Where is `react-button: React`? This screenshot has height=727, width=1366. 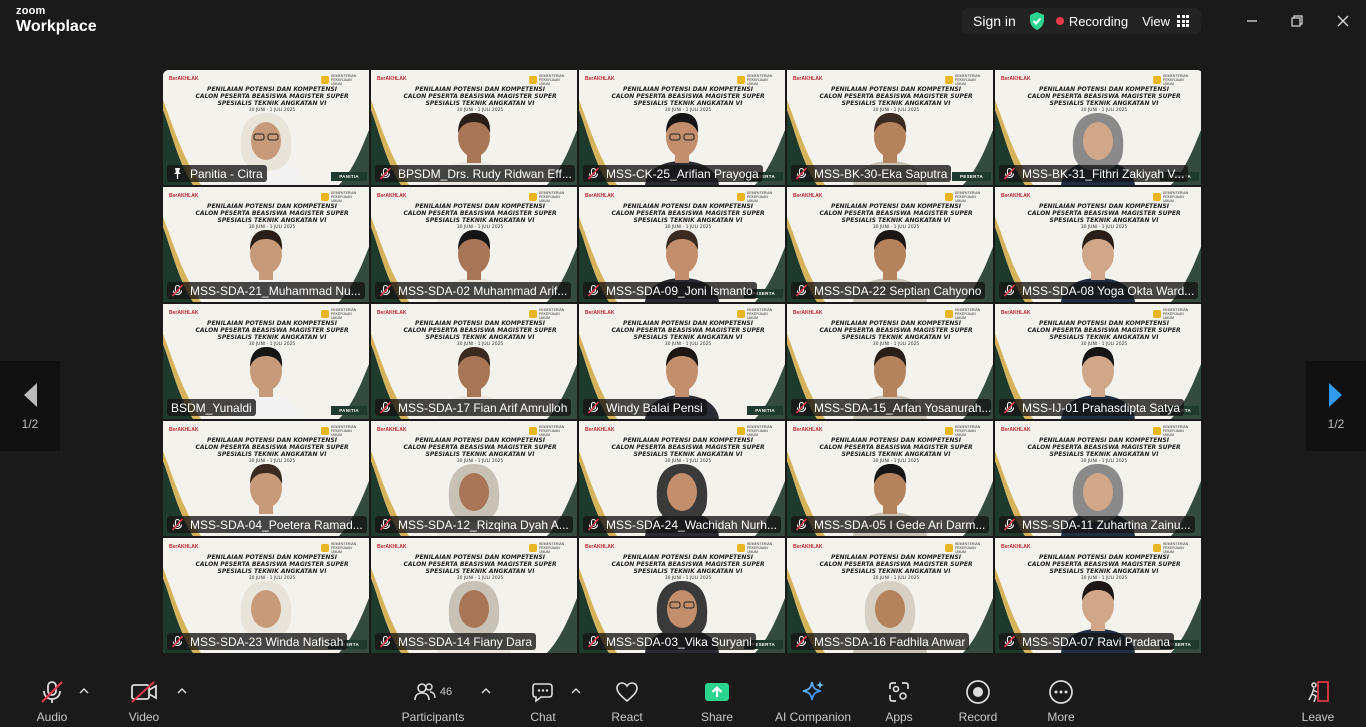
react-button: React is located at coordinates (627, 700).